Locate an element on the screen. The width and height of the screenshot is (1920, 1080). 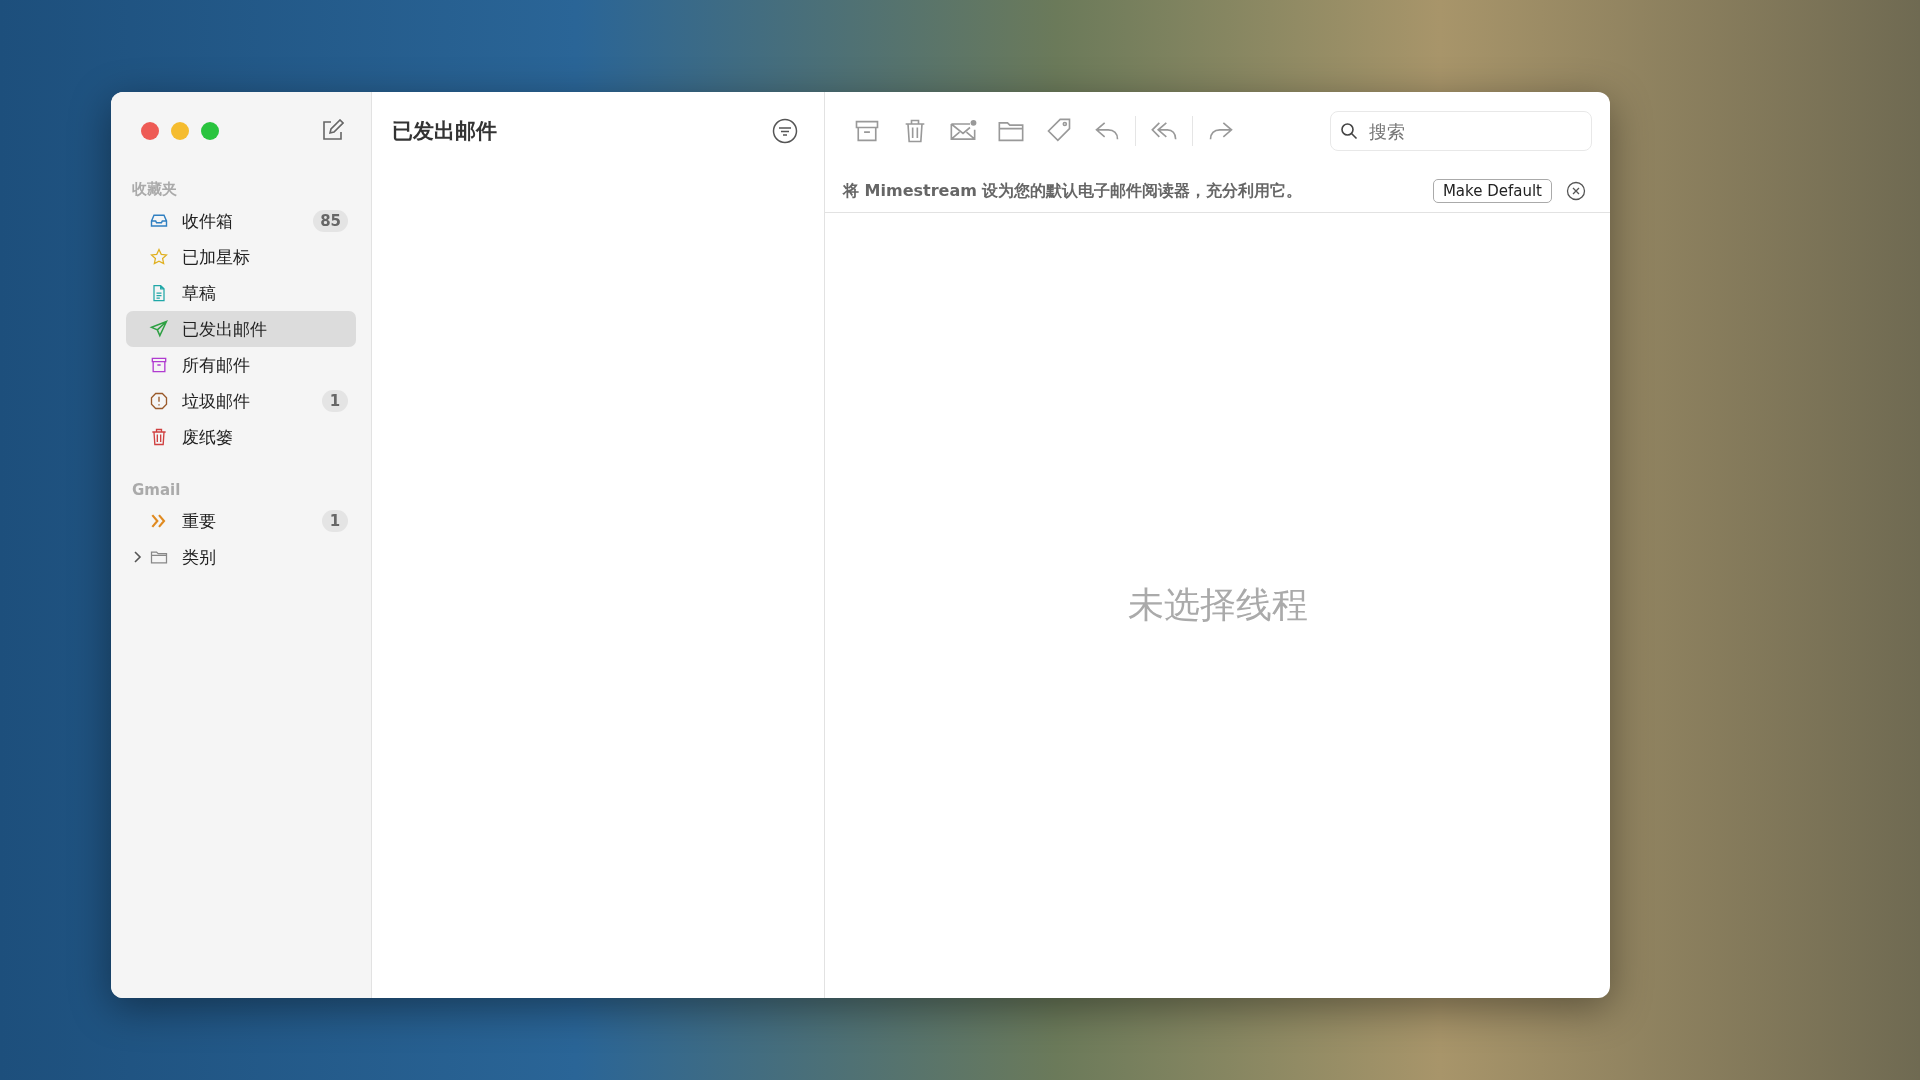
sidebar-item: 垃圾邮件 1 is located at coordinates (241, 401).